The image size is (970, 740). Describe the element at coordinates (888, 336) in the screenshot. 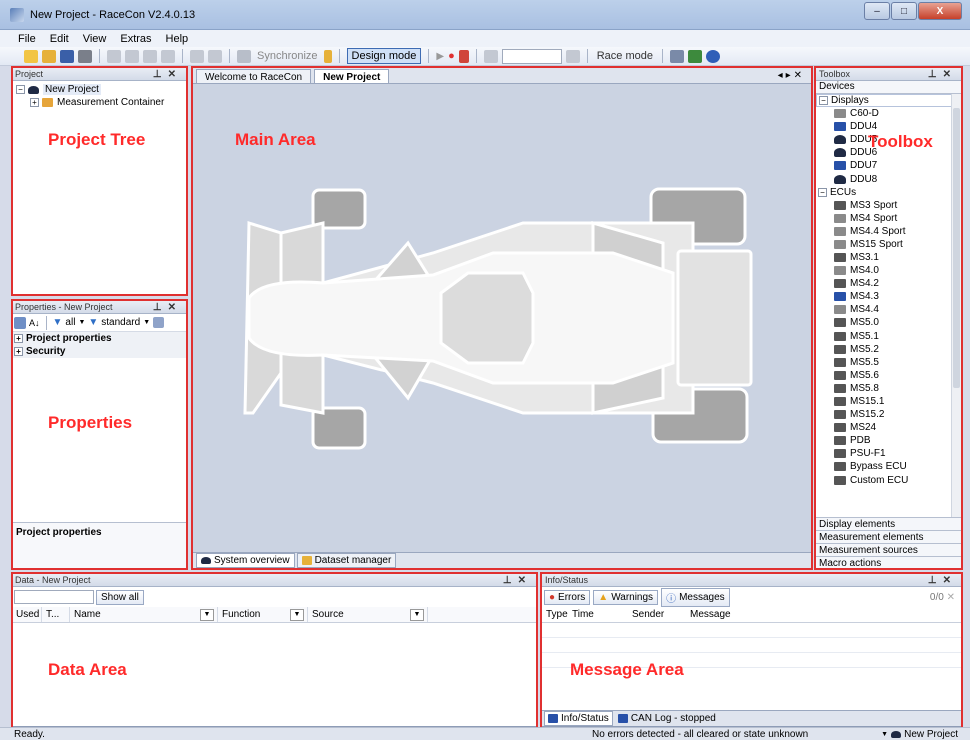

I see `toolbox-item: MS5.1` at that location.